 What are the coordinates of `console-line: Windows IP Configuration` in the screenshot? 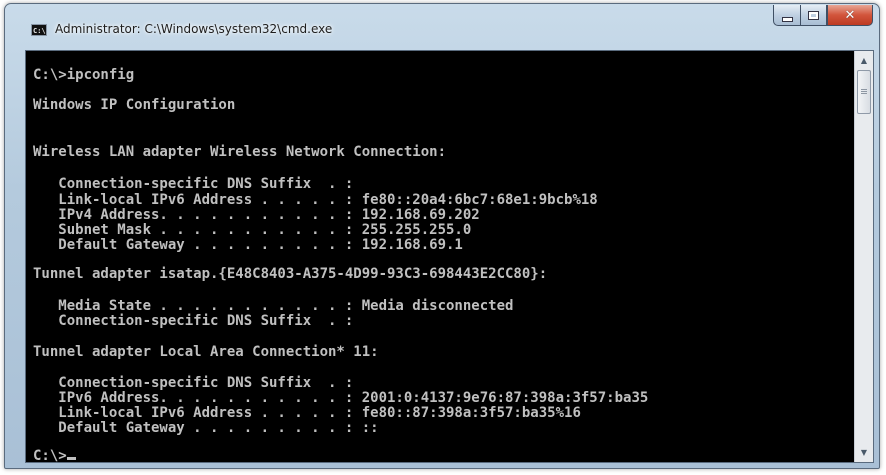 It's located at (134, 105).